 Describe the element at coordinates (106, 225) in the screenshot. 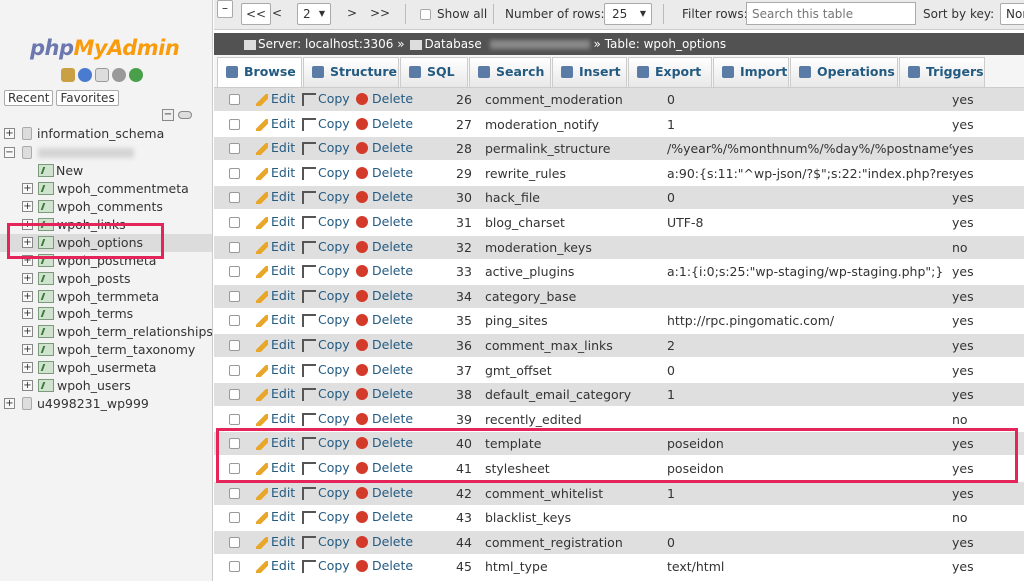

I see `tree-table: + wpoh_links` at that location.